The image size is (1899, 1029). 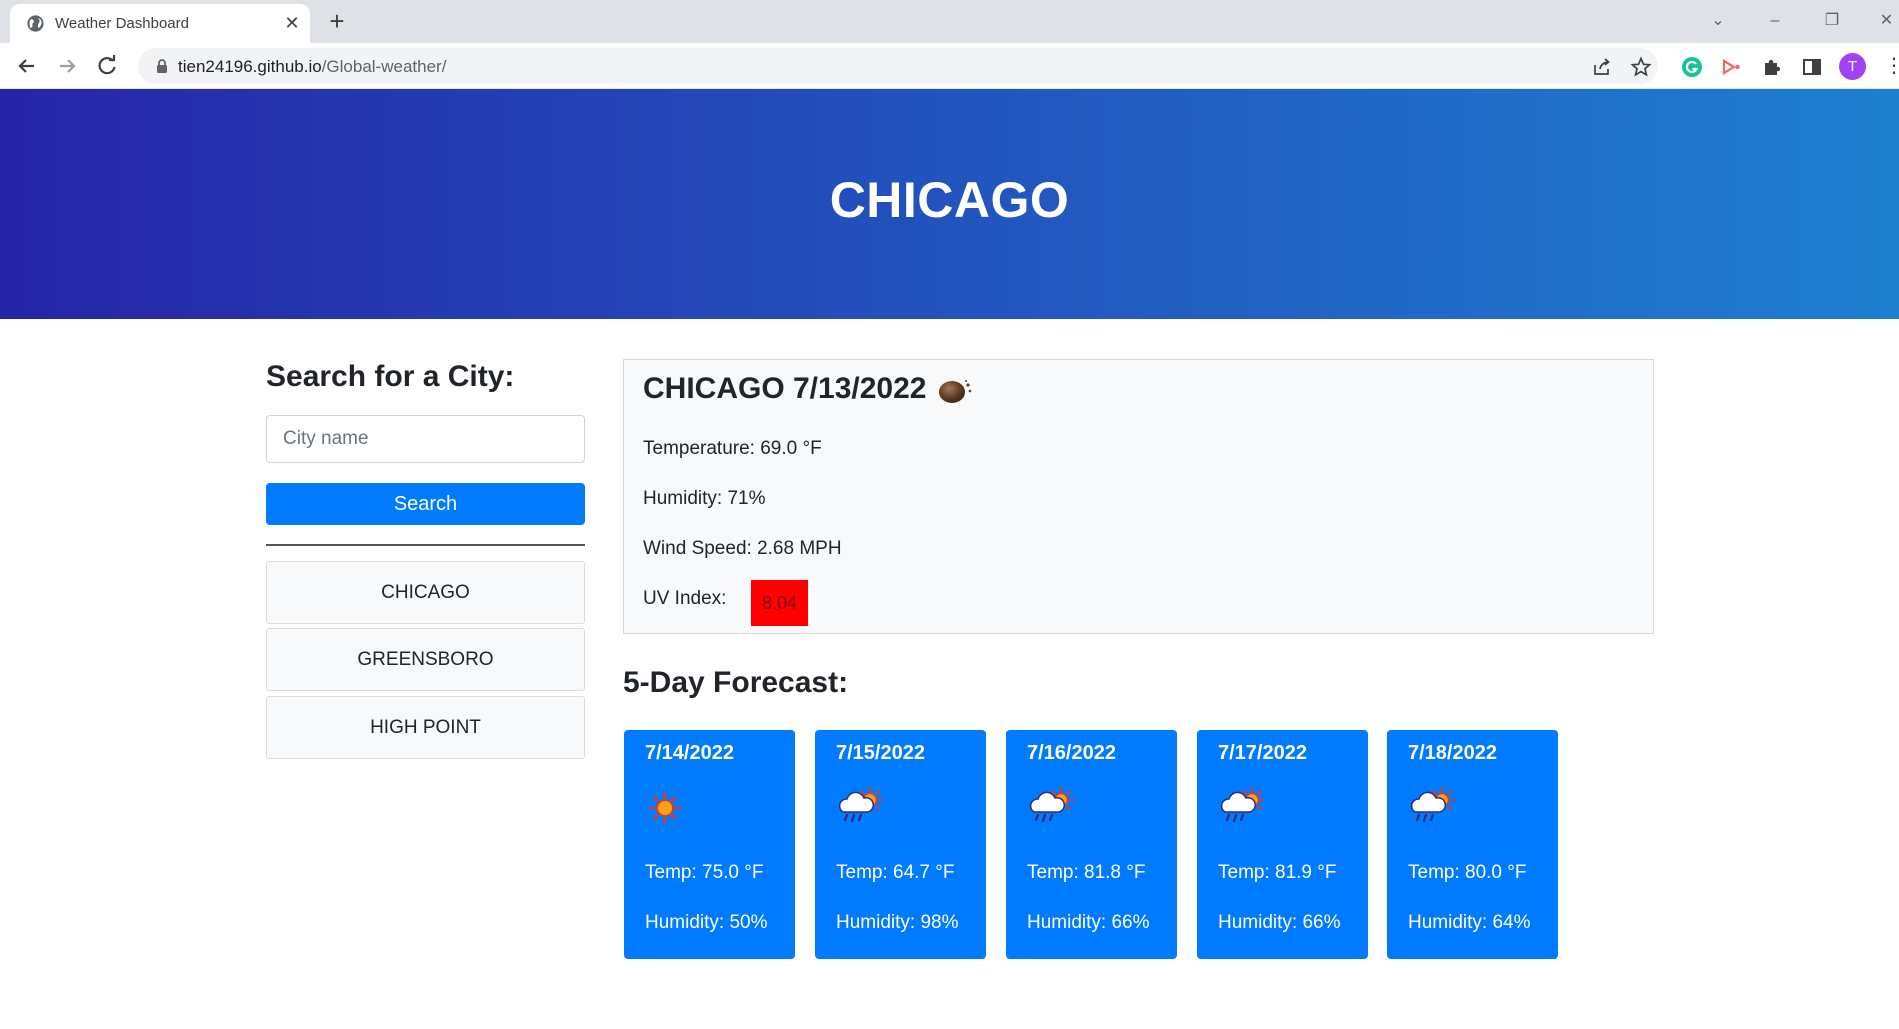 I want to click on forward-icon, so click(x=67, y=66).